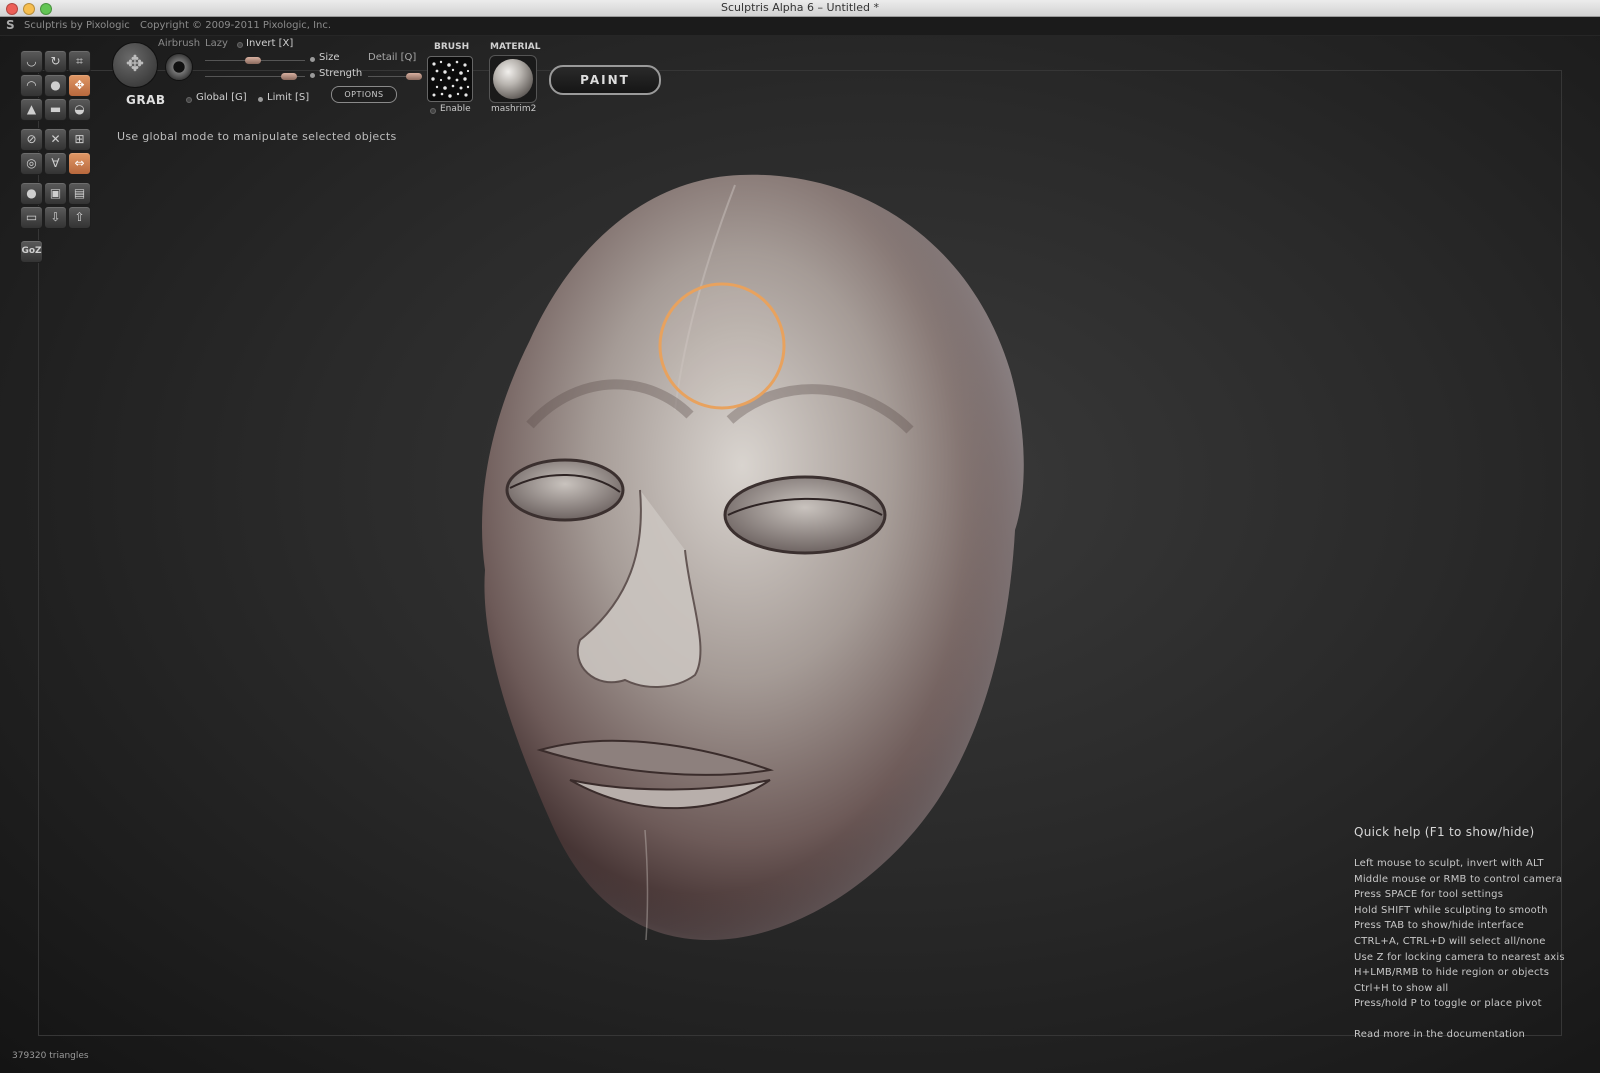 The image size is (1600, 1073). I want to click on detail-slider-thumb, so click(414, 76).